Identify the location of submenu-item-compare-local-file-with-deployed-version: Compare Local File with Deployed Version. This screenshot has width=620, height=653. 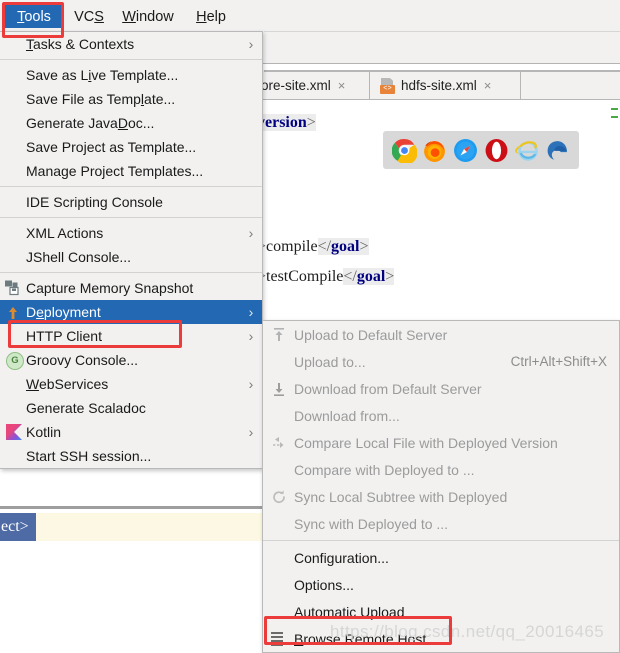
(441, 442).